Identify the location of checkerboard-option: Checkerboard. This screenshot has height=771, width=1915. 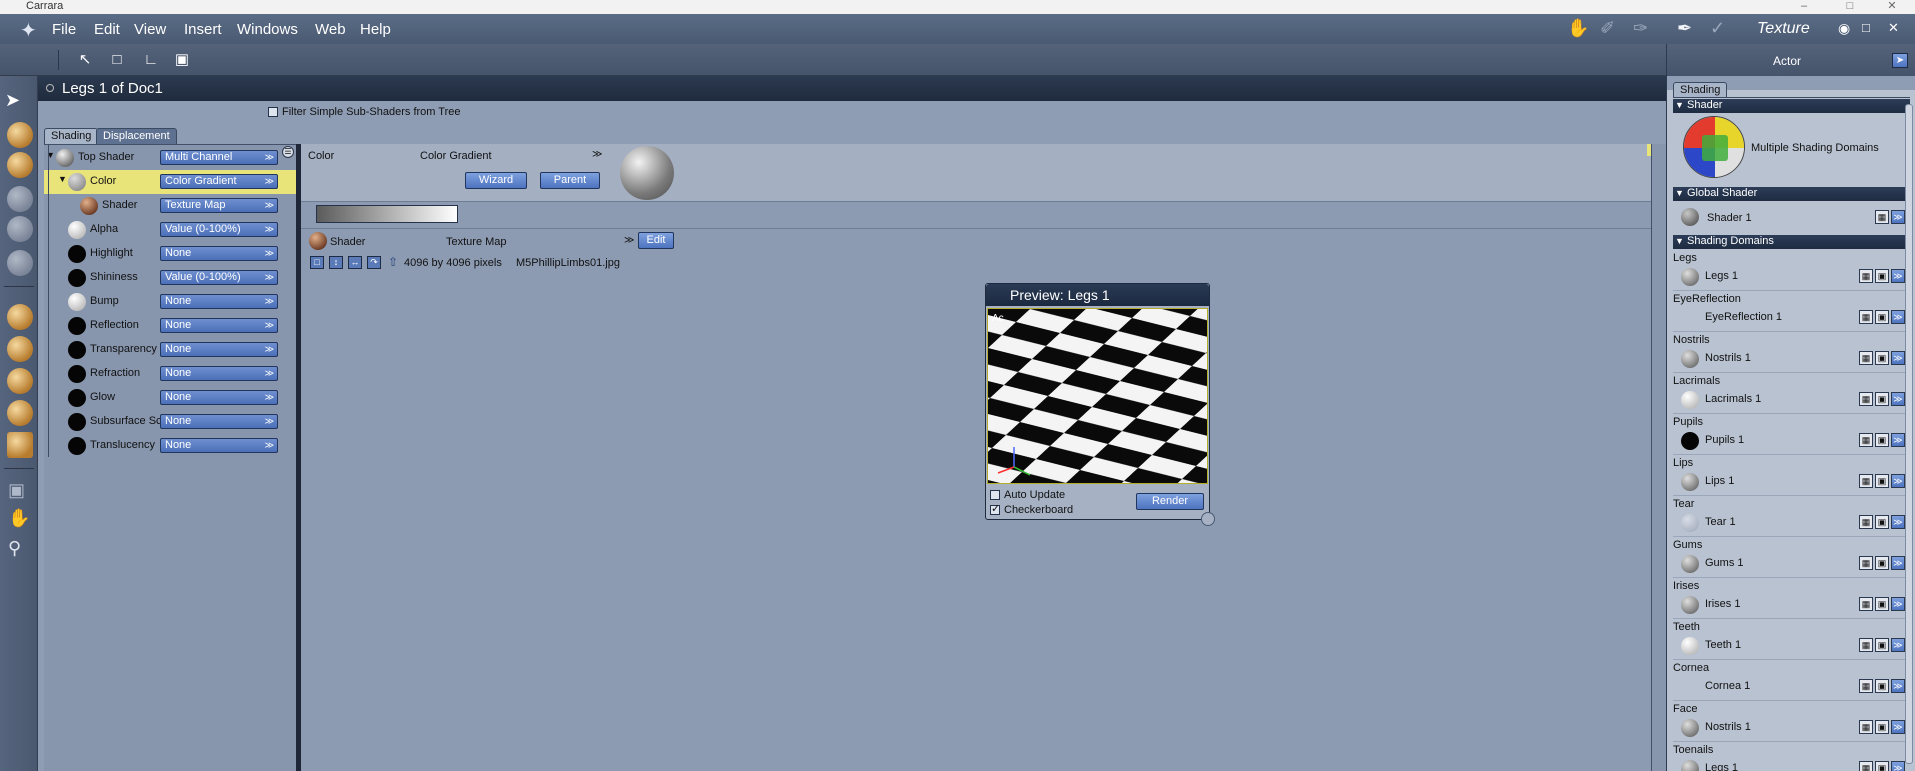
(1031, 509).